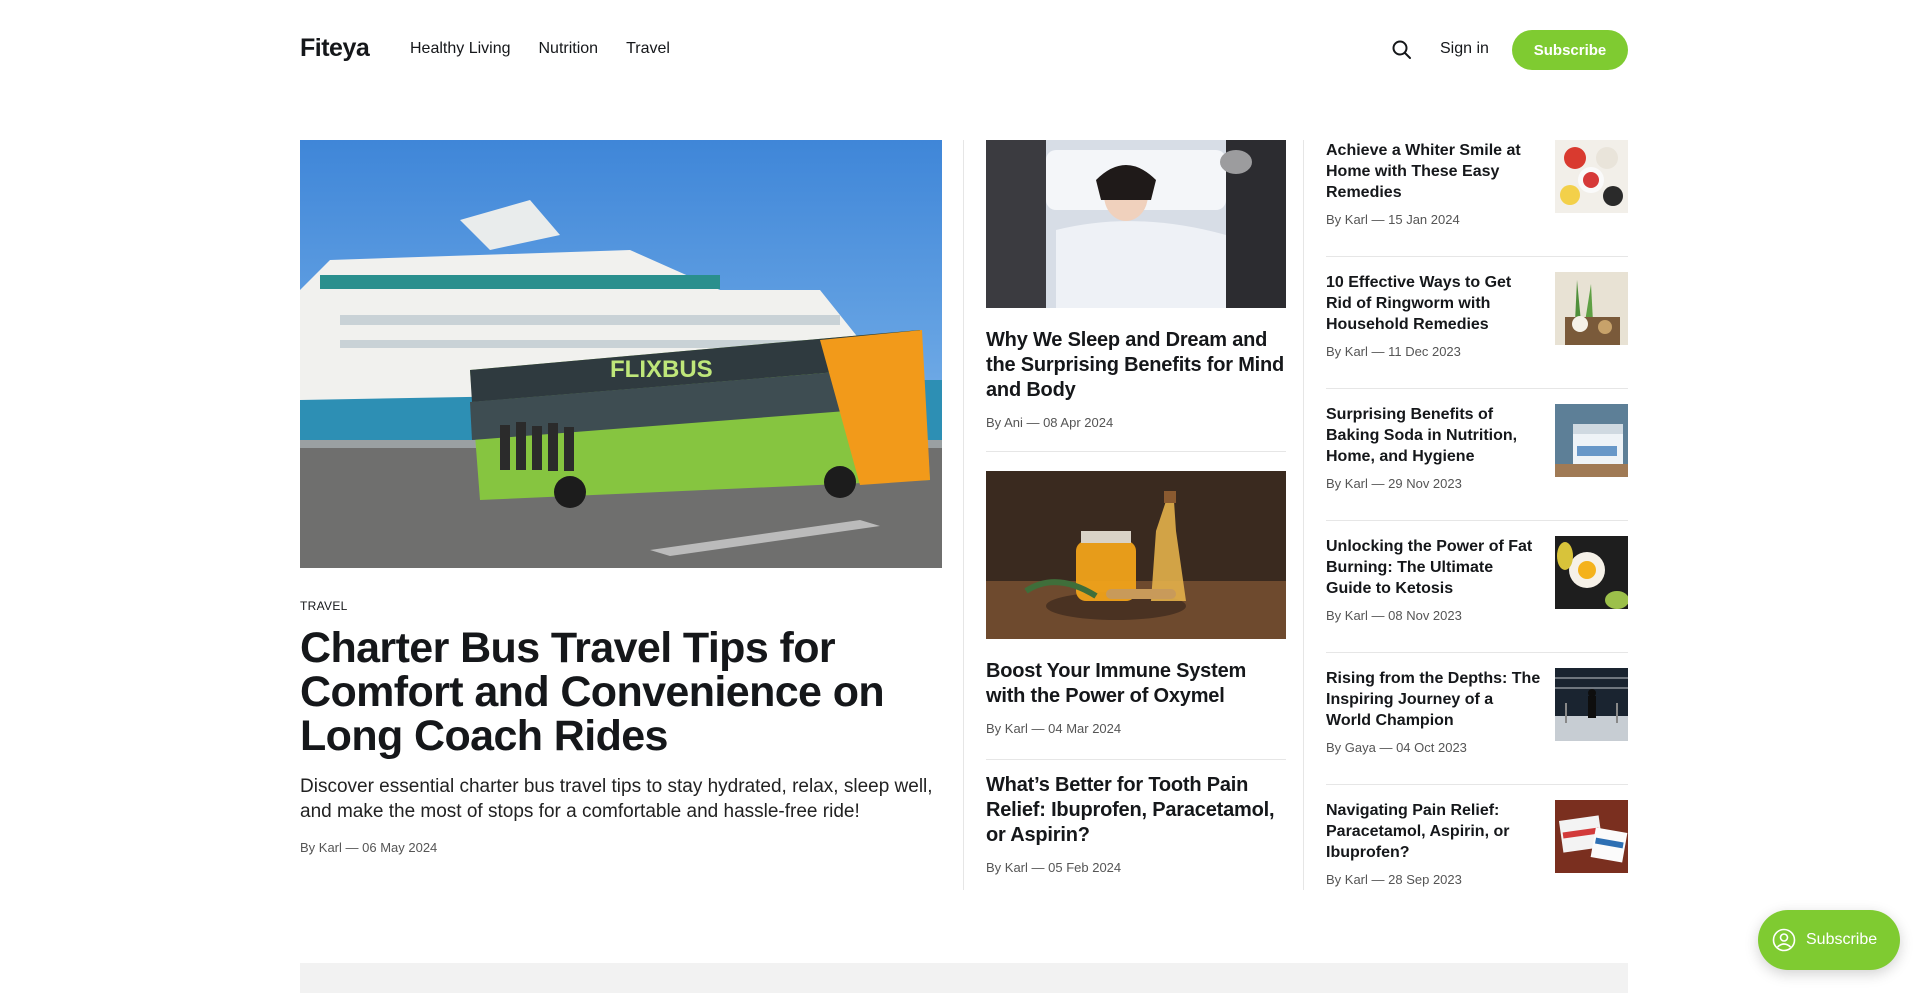  Describe the element at coordinates (1050, 422) in the screenshot. I see `mid-post-meta: By Ani — 08 Apr 2024` at that location.